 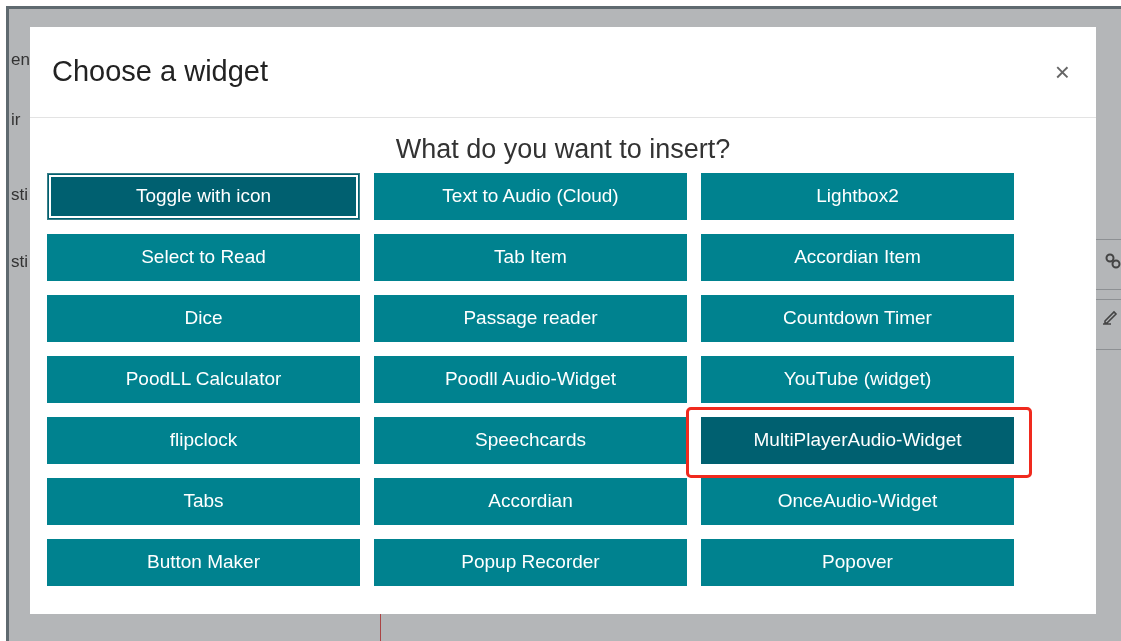 What do you see at coordinates (20, 60) in the screenshot?
I see `background-text: en` at bounding box center [20, 60].